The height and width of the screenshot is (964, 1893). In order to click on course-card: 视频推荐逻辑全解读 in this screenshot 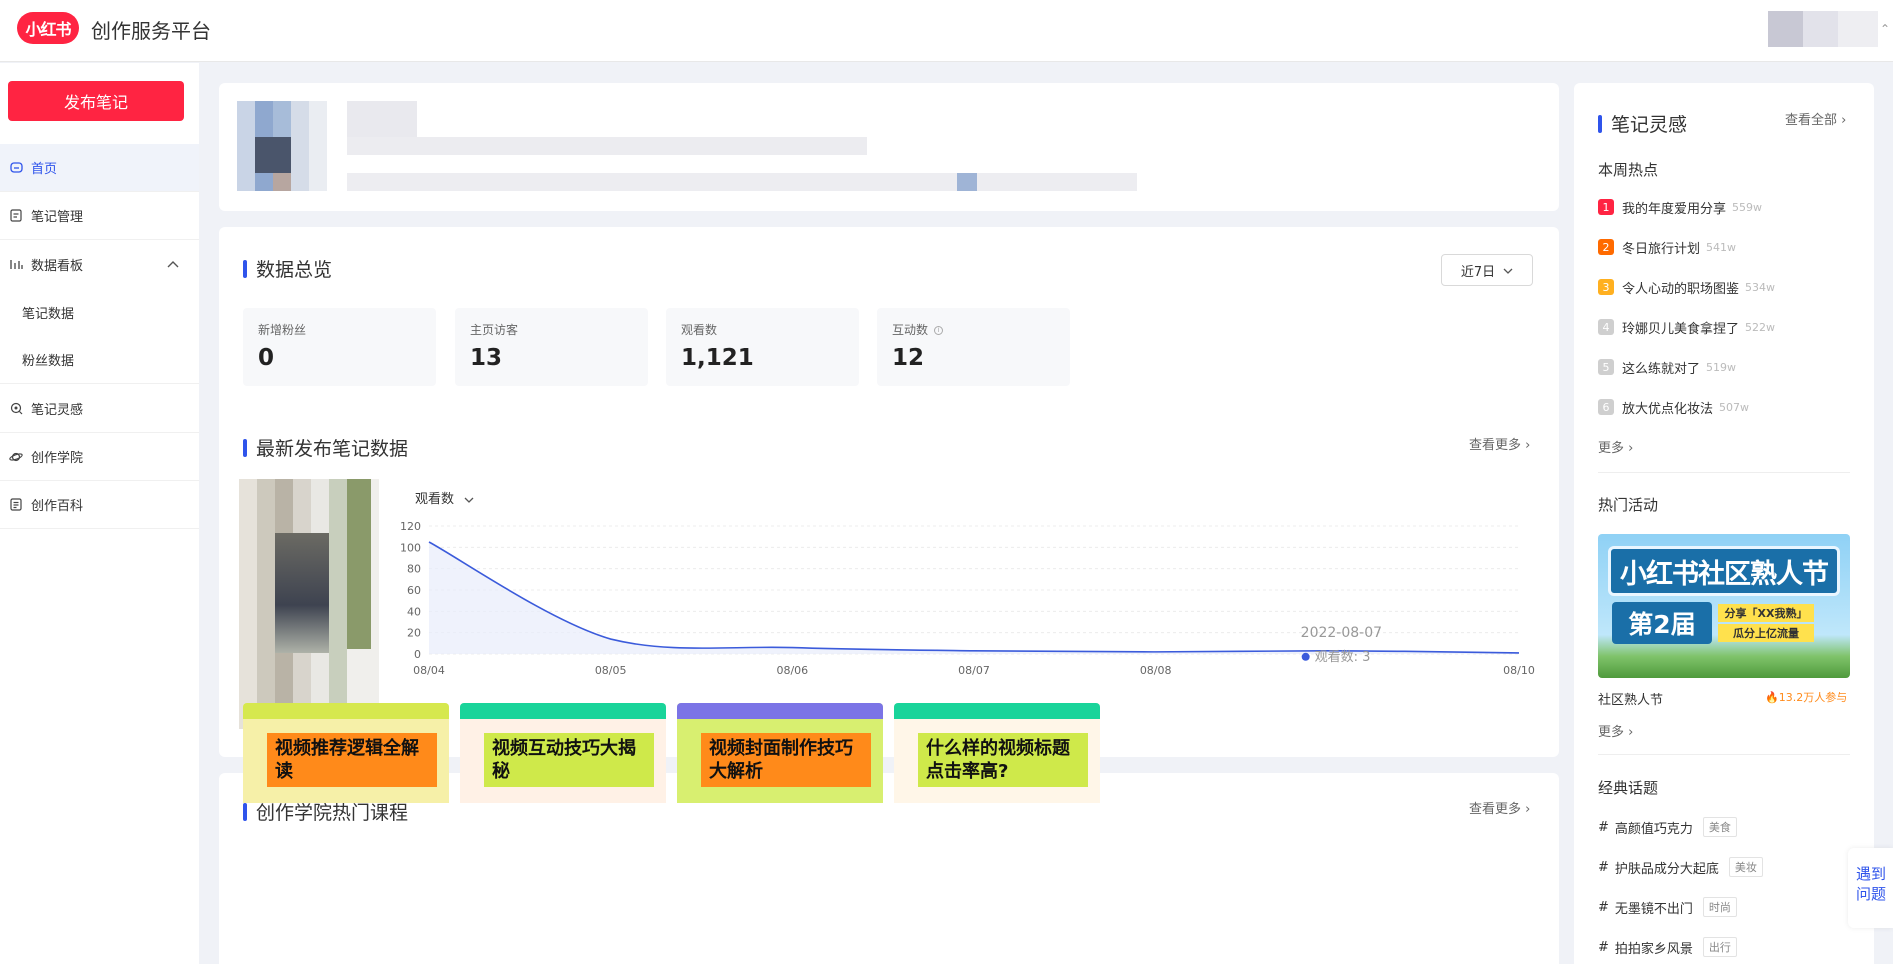, I will do `click(346, 753)`.